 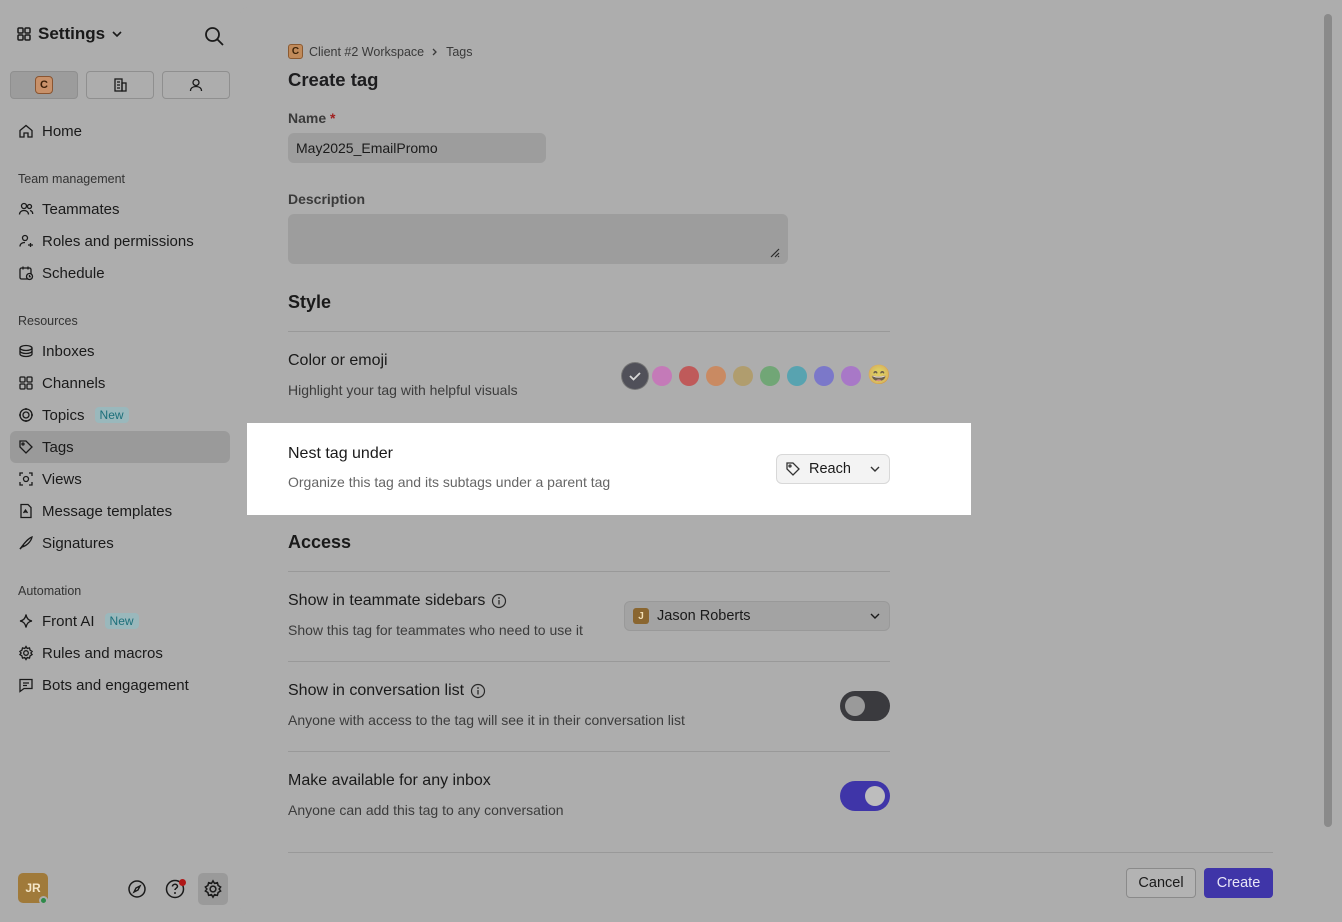 What do you see at coordinates (26, 415) in the screenshot?
I see `topics-icon` at bounding box center [26, 415].